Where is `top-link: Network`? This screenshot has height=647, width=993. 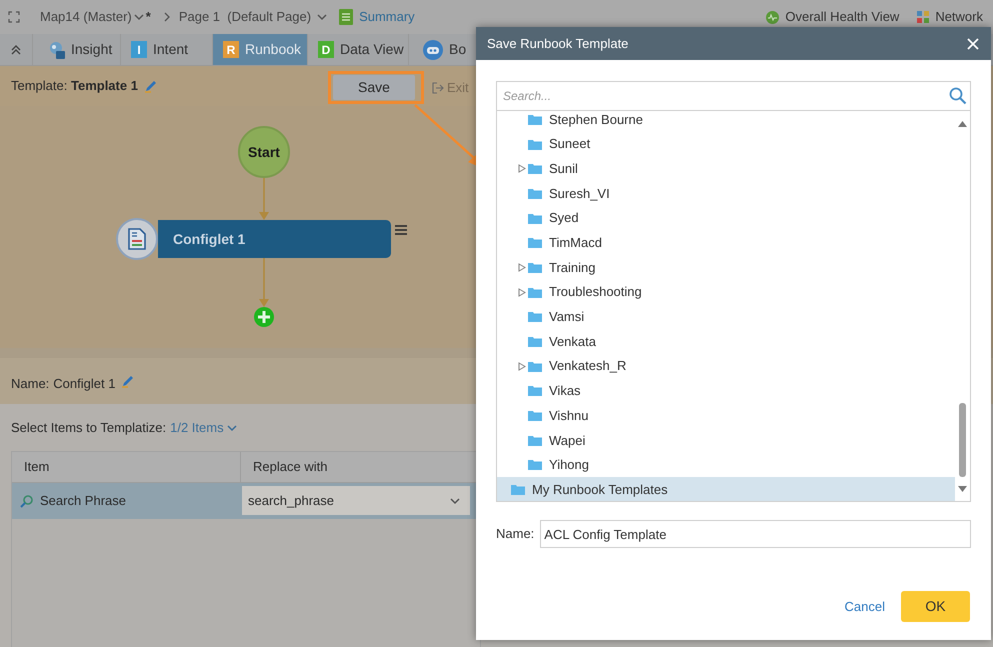 top-link: Network is located at coordinates (959, 17).